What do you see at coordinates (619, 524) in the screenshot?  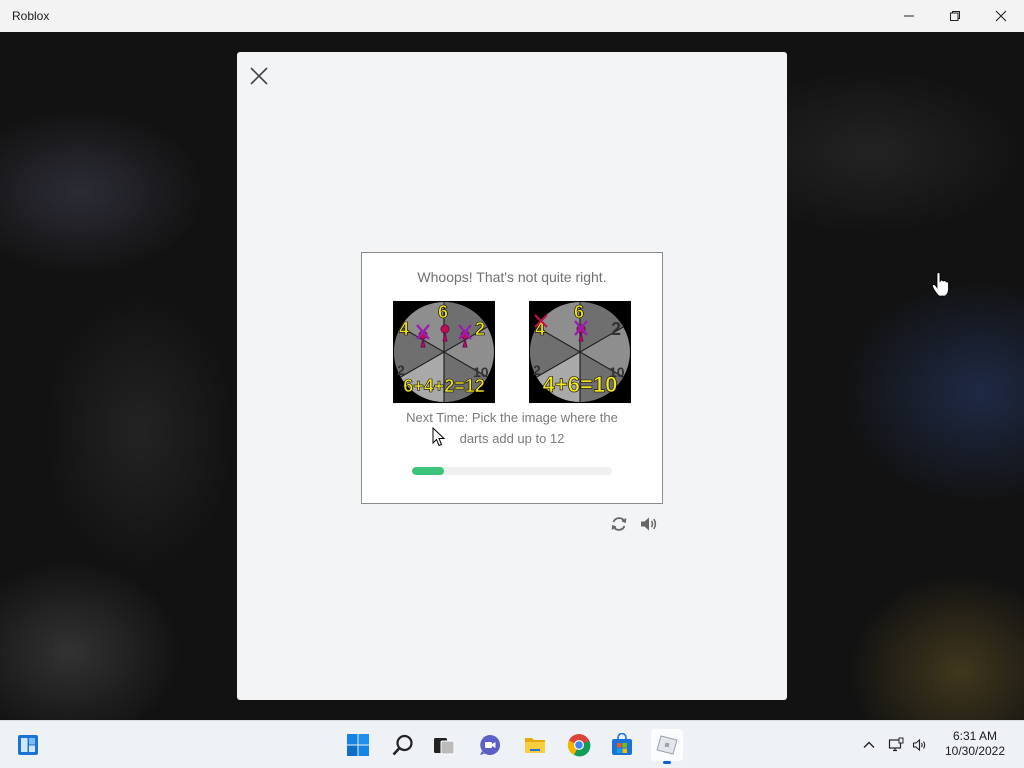 I see `refresh-icon` at bounding box center [619, 524].